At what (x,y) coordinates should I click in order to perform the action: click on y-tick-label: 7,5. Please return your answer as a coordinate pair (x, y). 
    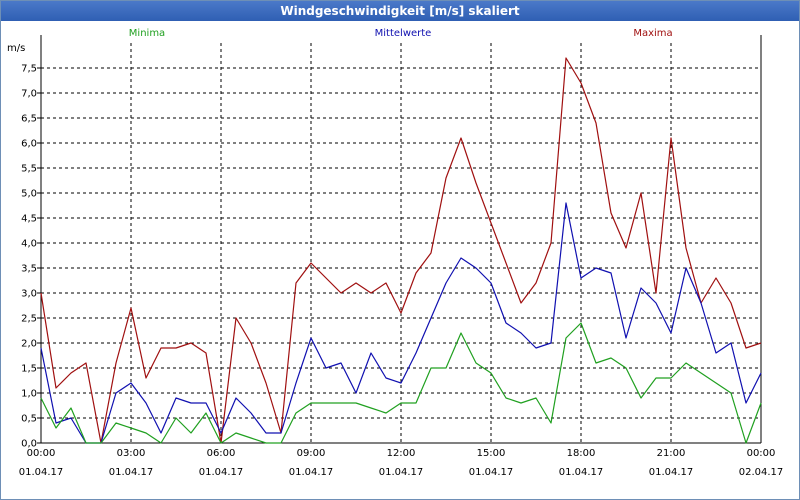
    Looking at the image, I should click on (29, 69).